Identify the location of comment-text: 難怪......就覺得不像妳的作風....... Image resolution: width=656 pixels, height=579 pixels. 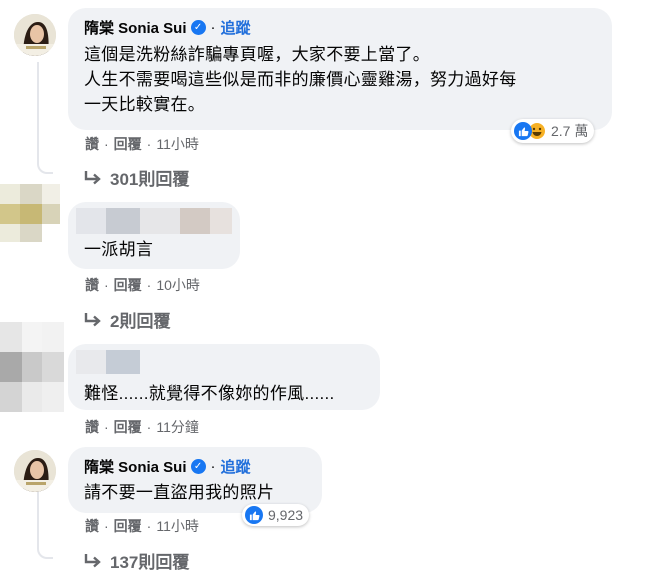
(209, 393).